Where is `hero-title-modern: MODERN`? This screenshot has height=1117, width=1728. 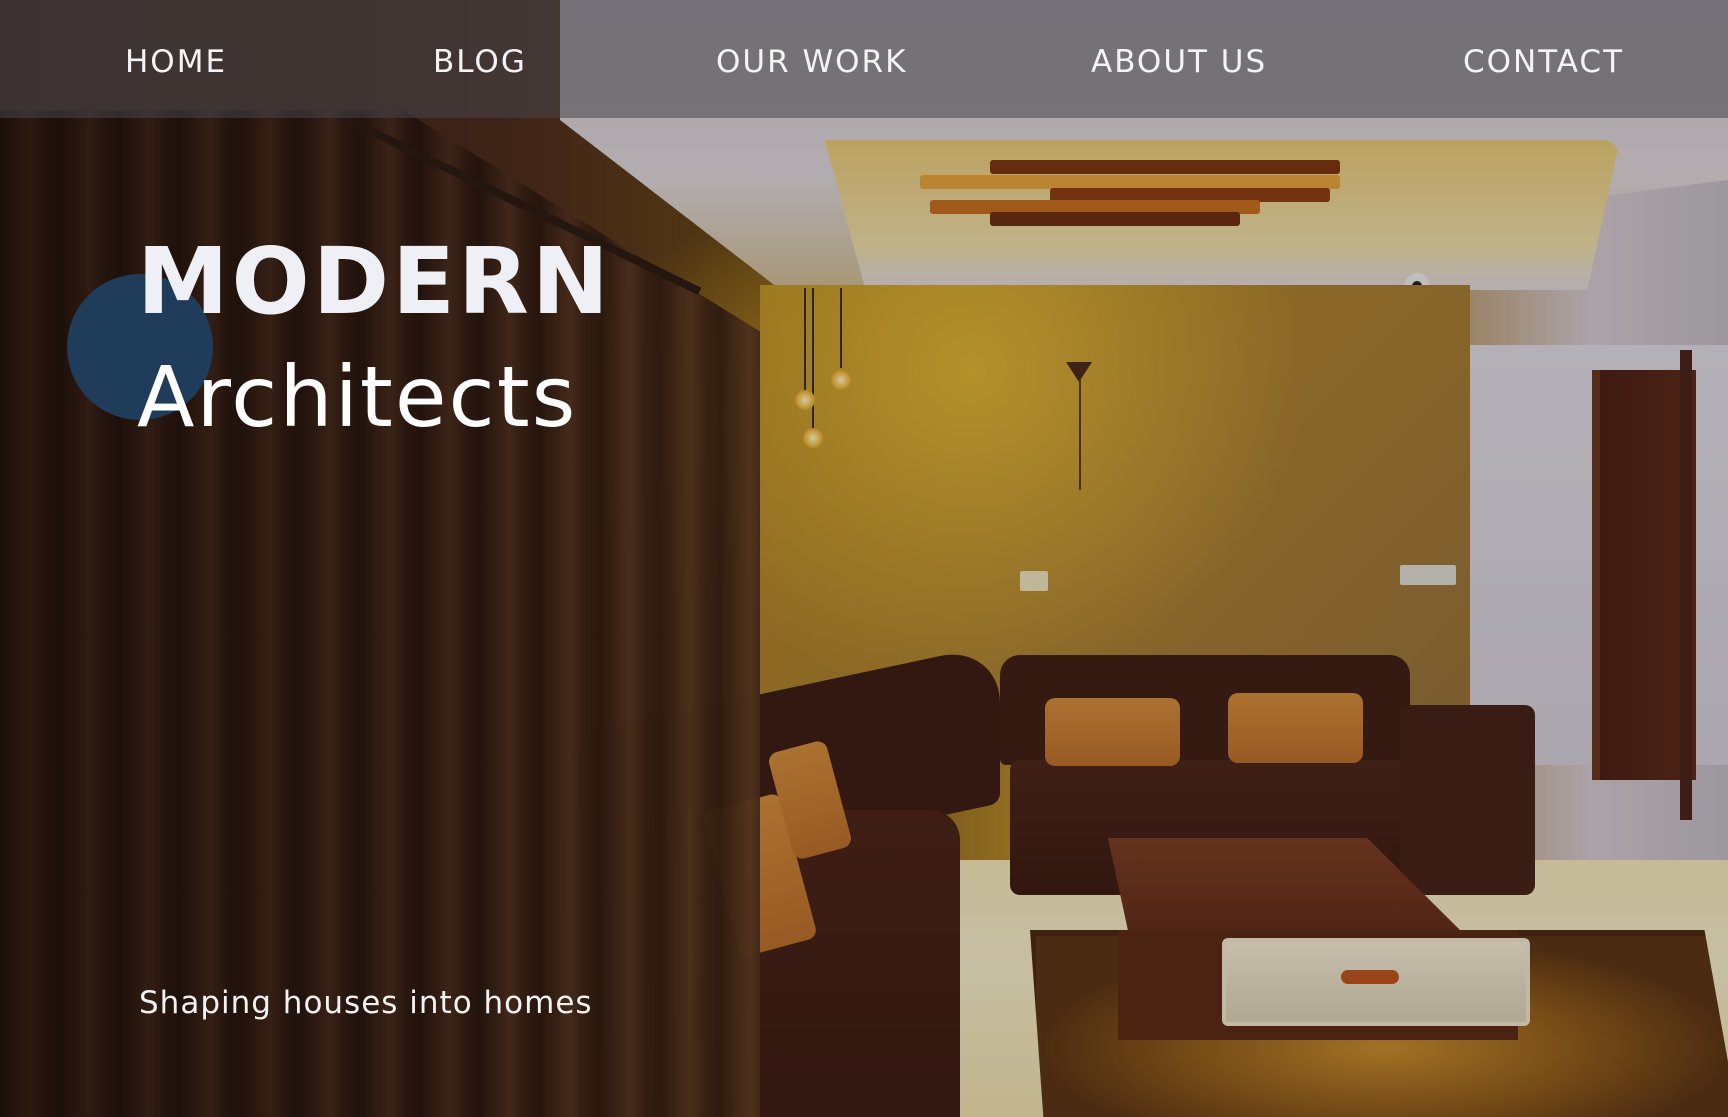 hero-title-modern: MODERN is located at coordinates (374, 281).